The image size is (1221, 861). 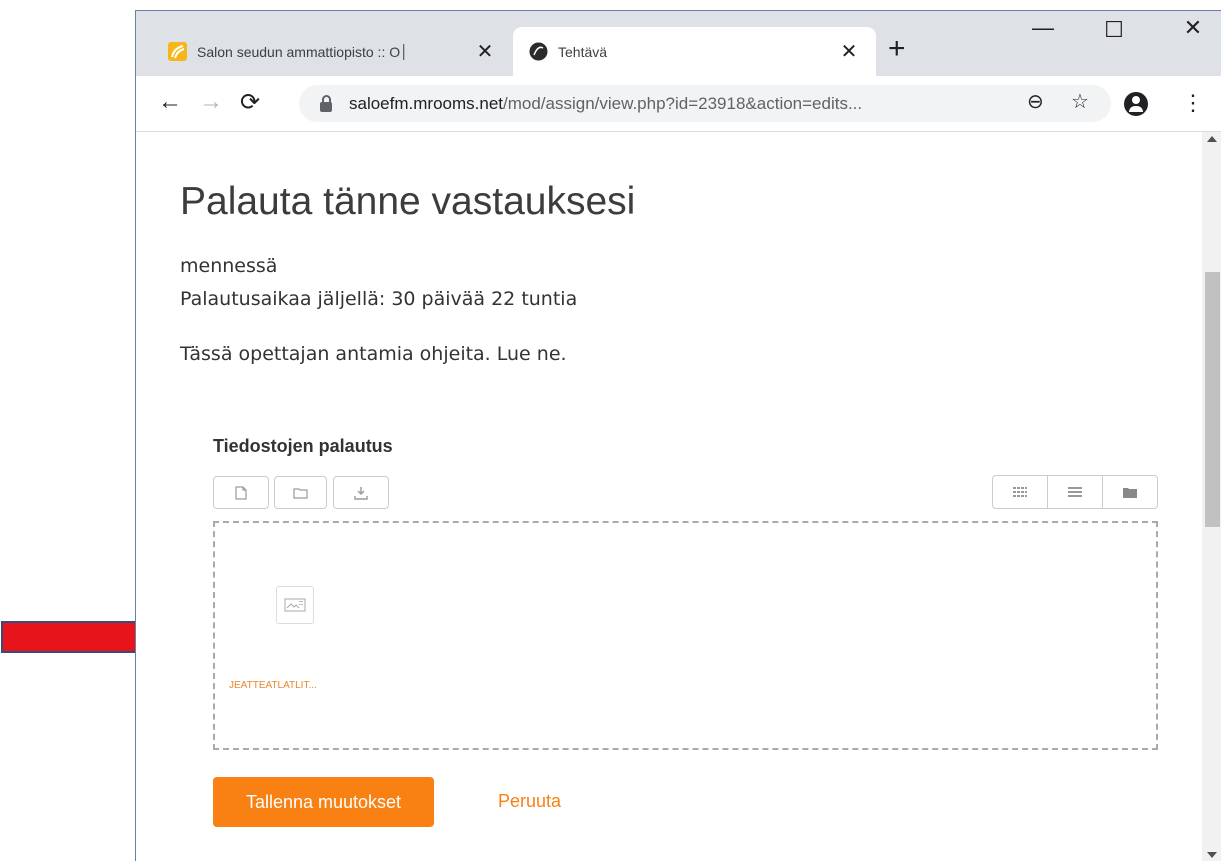 What do you see at coordinates (229, 266) in the screenshot?
I see `due-date-text: mennessä` at bounding box center [229, 266].